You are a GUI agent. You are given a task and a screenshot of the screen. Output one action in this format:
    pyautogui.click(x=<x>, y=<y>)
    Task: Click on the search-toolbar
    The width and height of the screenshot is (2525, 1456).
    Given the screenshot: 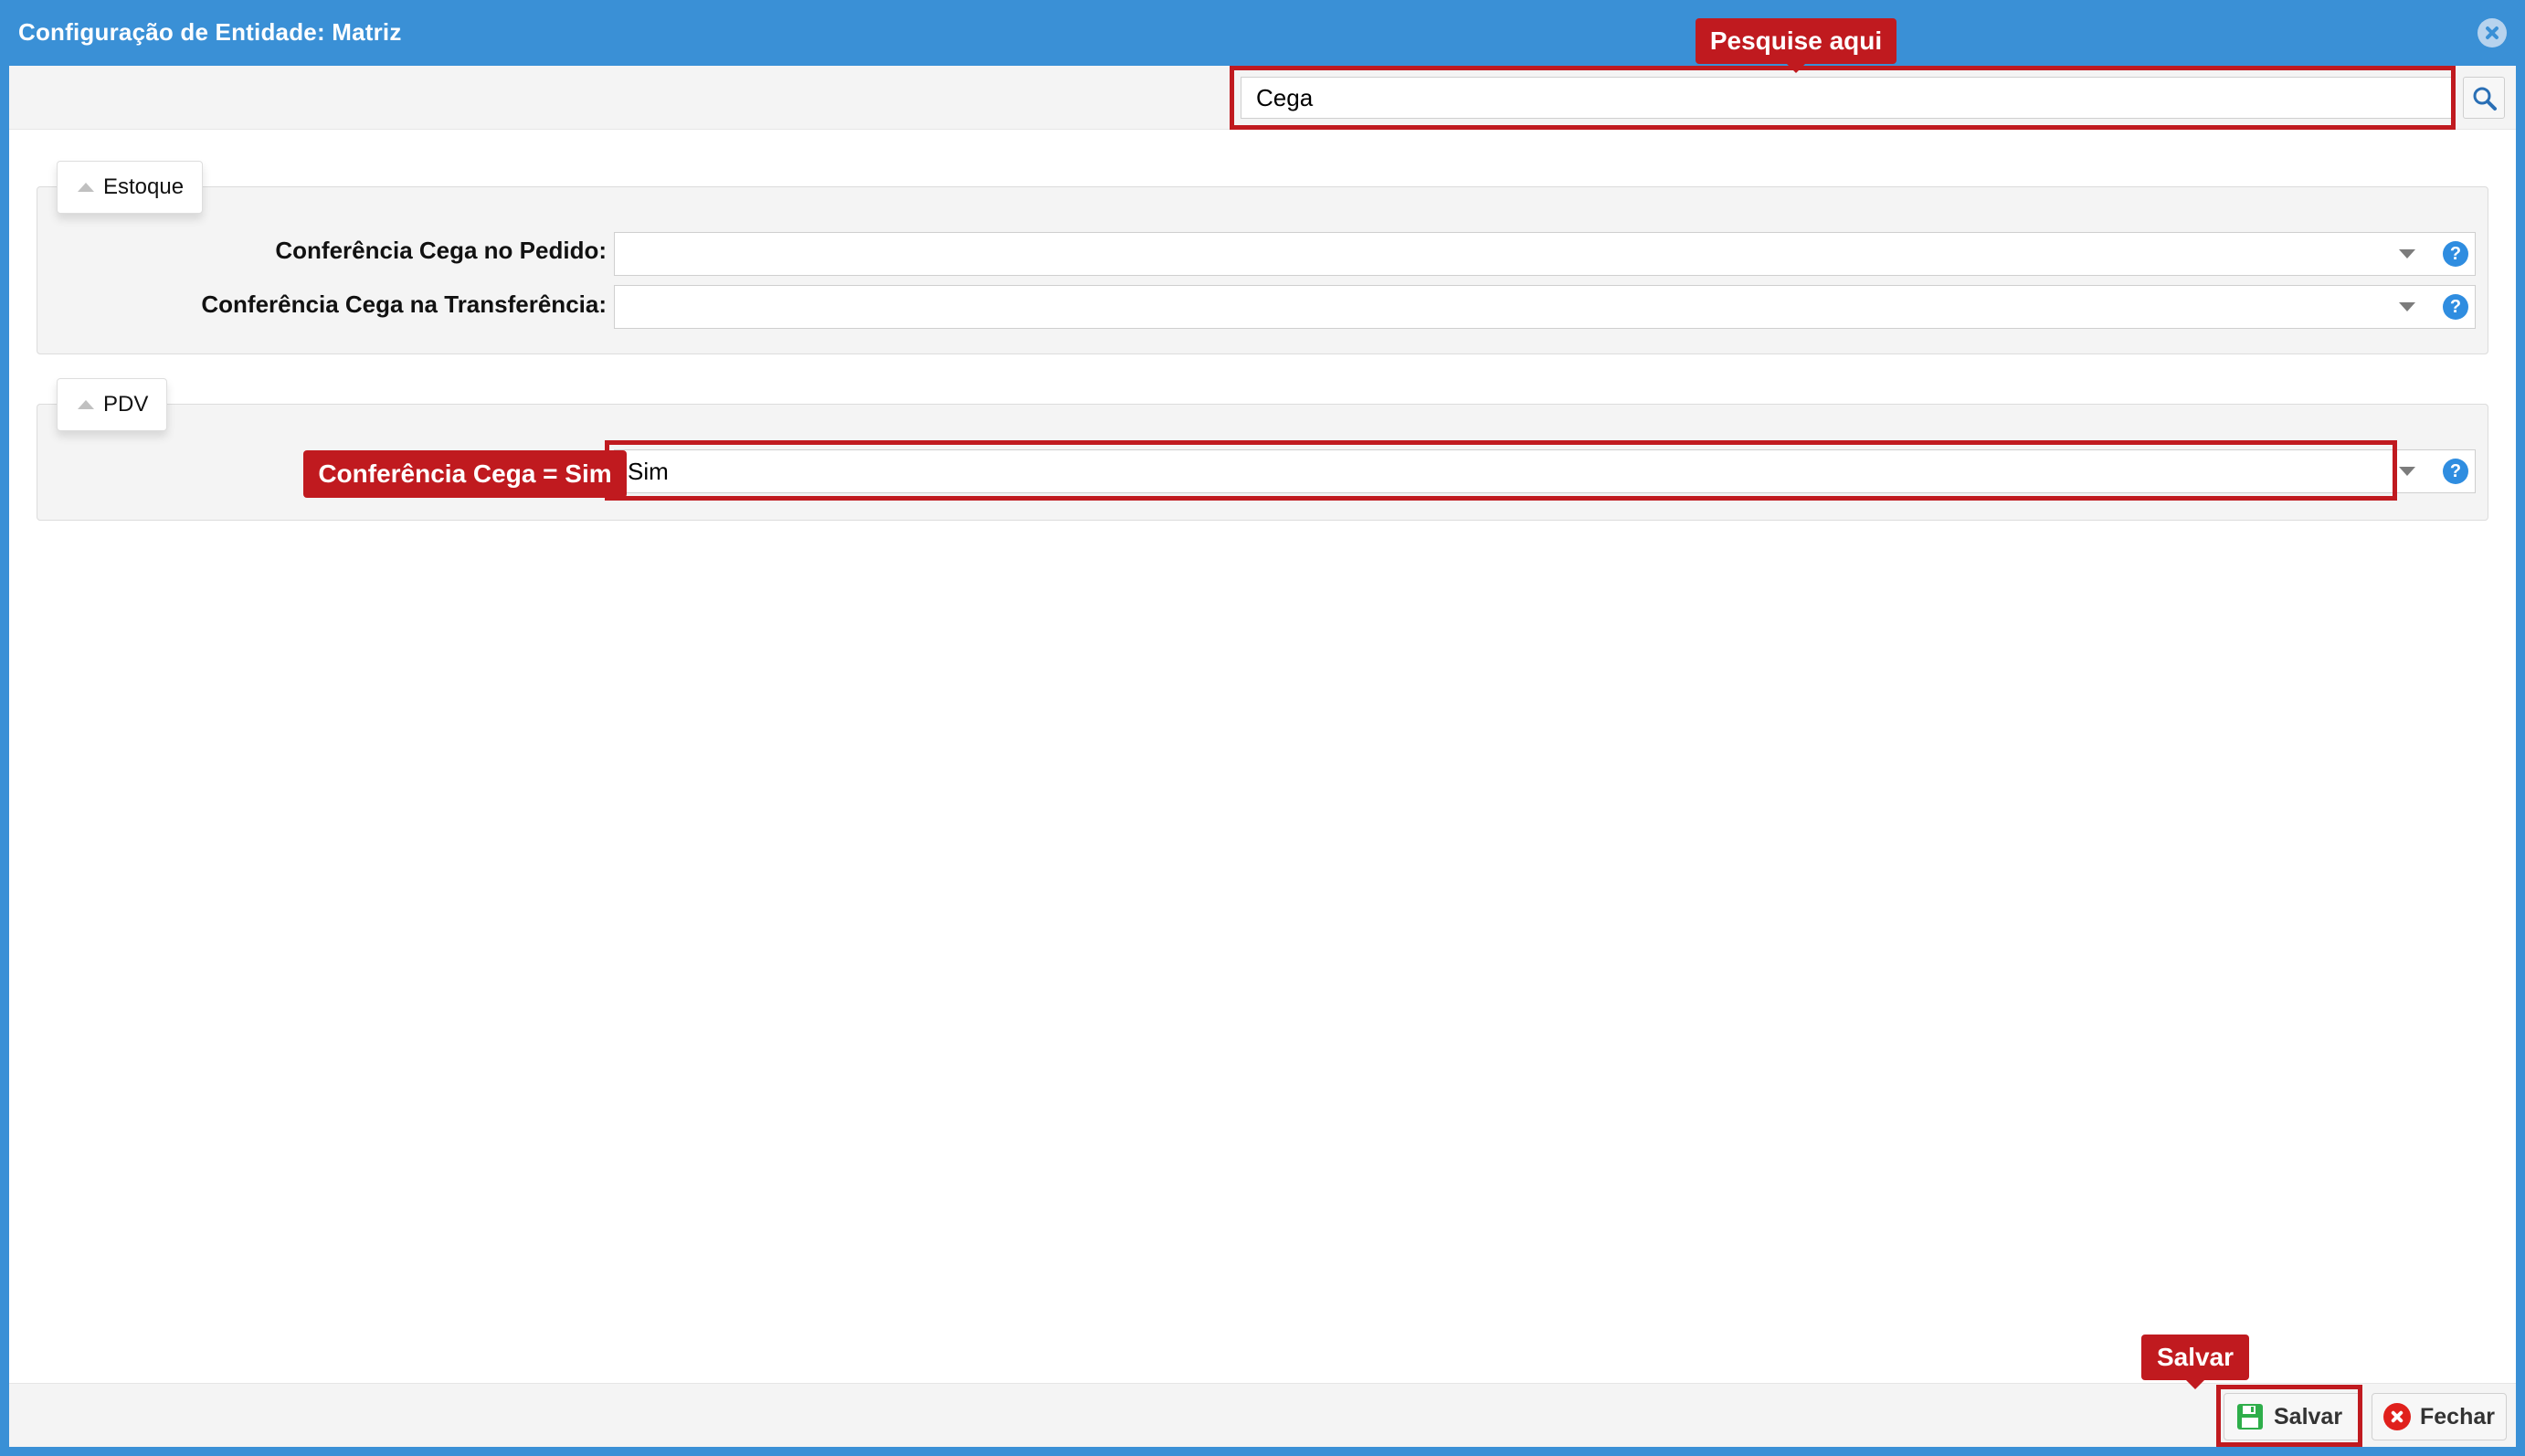 What is the action you would take?
    pyautogui.click(x=1262, y=98)
    